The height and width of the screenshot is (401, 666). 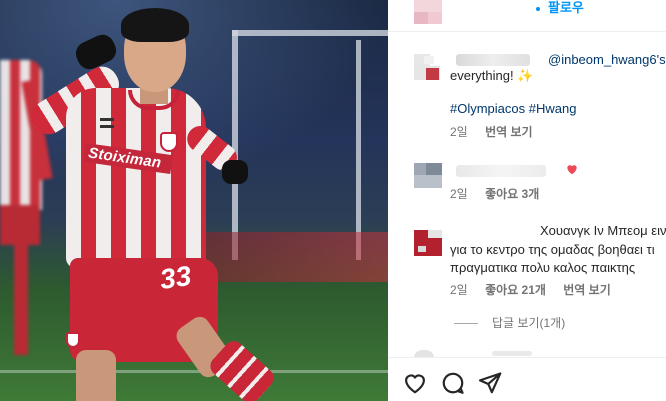 I want to click on comment-2-line-2: για το κεντρο της ομαδας βοηθαει τι, so click(x=552, y=249).